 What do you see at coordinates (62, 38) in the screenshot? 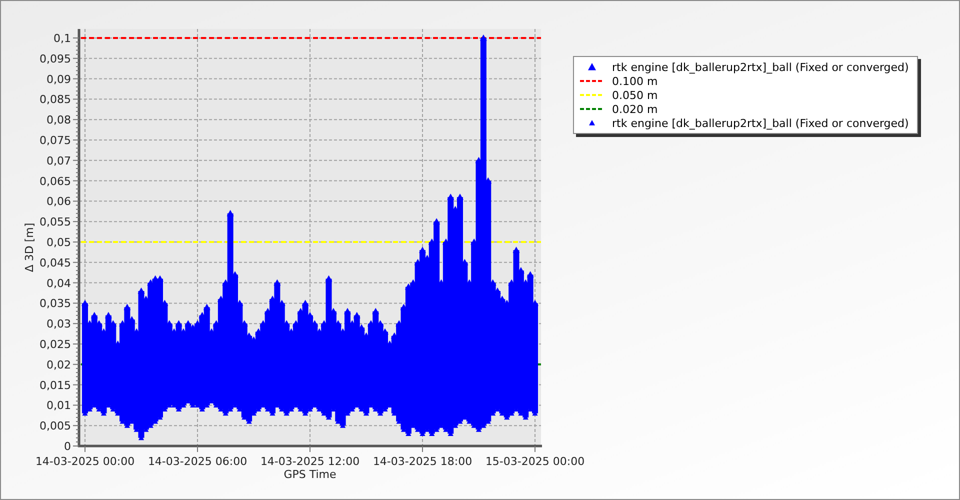
I see `y-tick-label: 0,1` at bounding box center [62, 38].